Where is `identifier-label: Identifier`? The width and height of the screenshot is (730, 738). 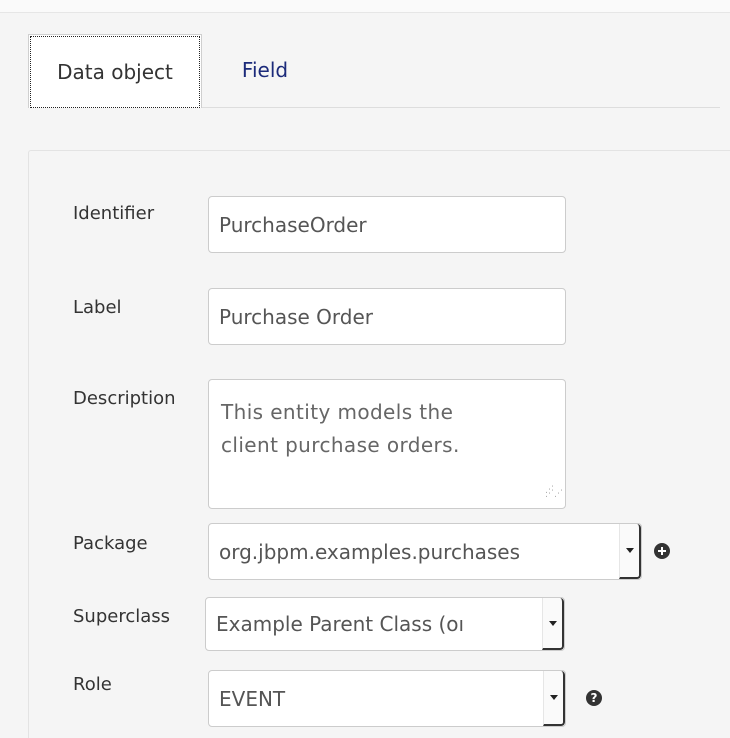
identifier-label: Identifier is located at coordinates (114, 213).